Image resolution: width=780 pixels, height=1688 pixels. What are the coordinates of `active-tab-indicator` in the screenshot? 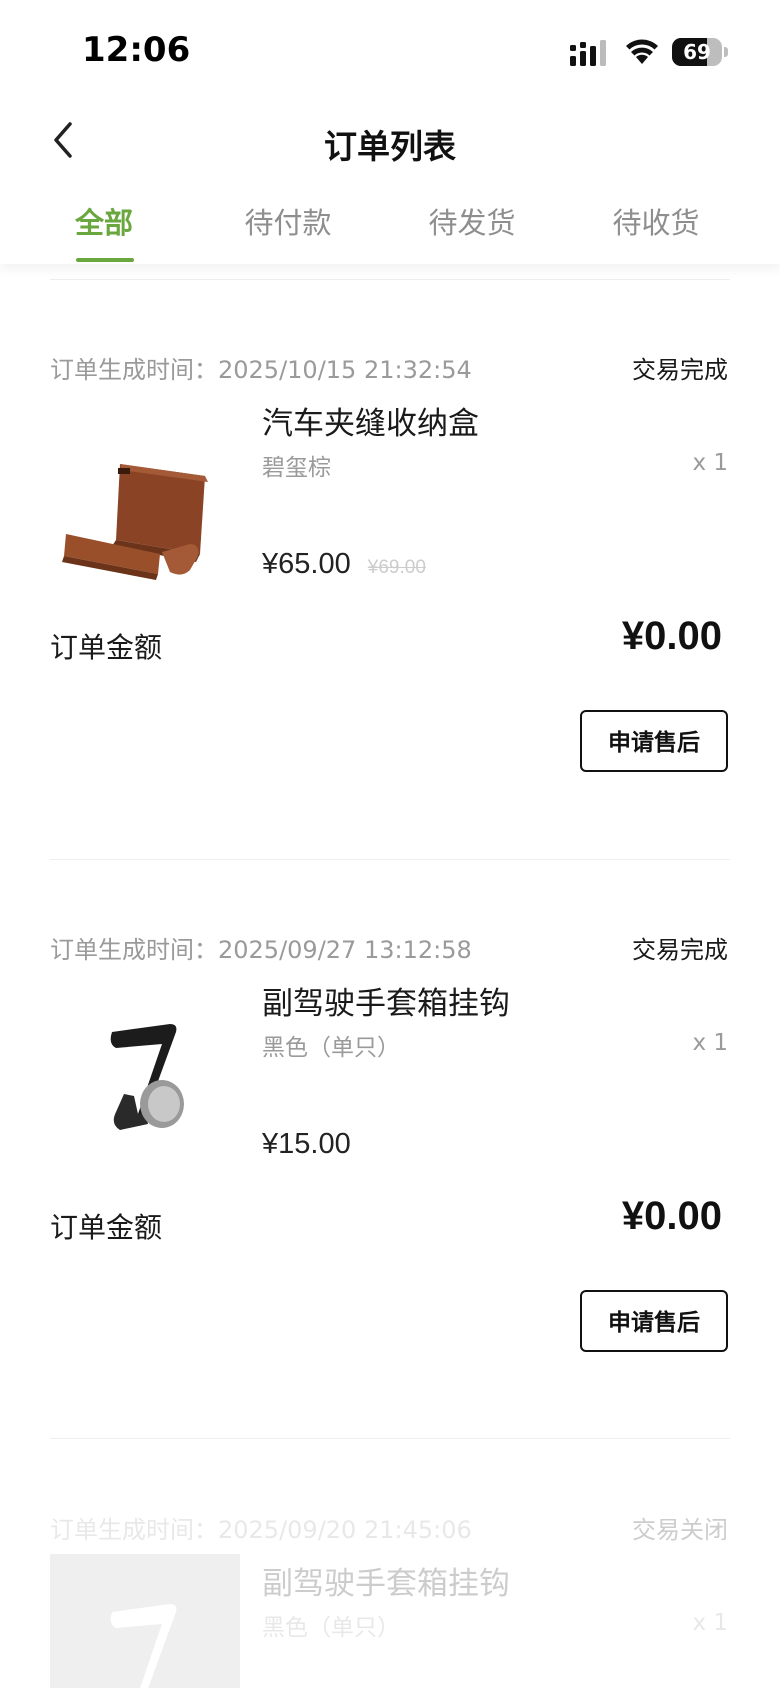 It's located at (105, 260).